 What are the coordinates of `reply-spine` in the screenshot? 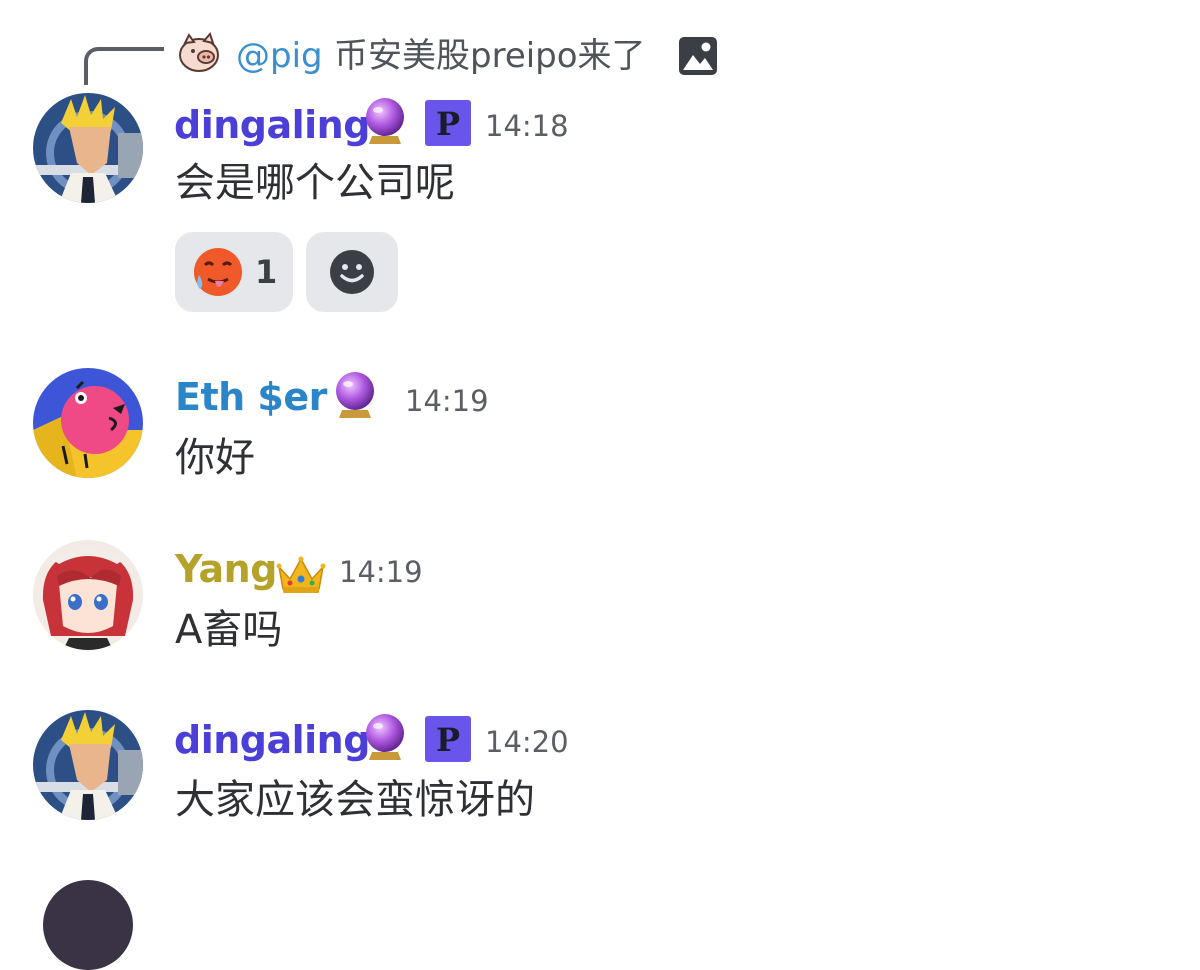 It's located at (124, 66).